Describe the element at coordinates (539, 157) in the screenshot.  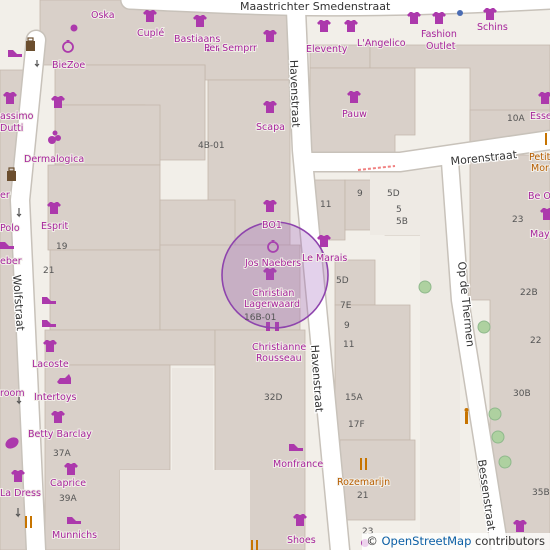
I see `label-petite: Petit` at that location.